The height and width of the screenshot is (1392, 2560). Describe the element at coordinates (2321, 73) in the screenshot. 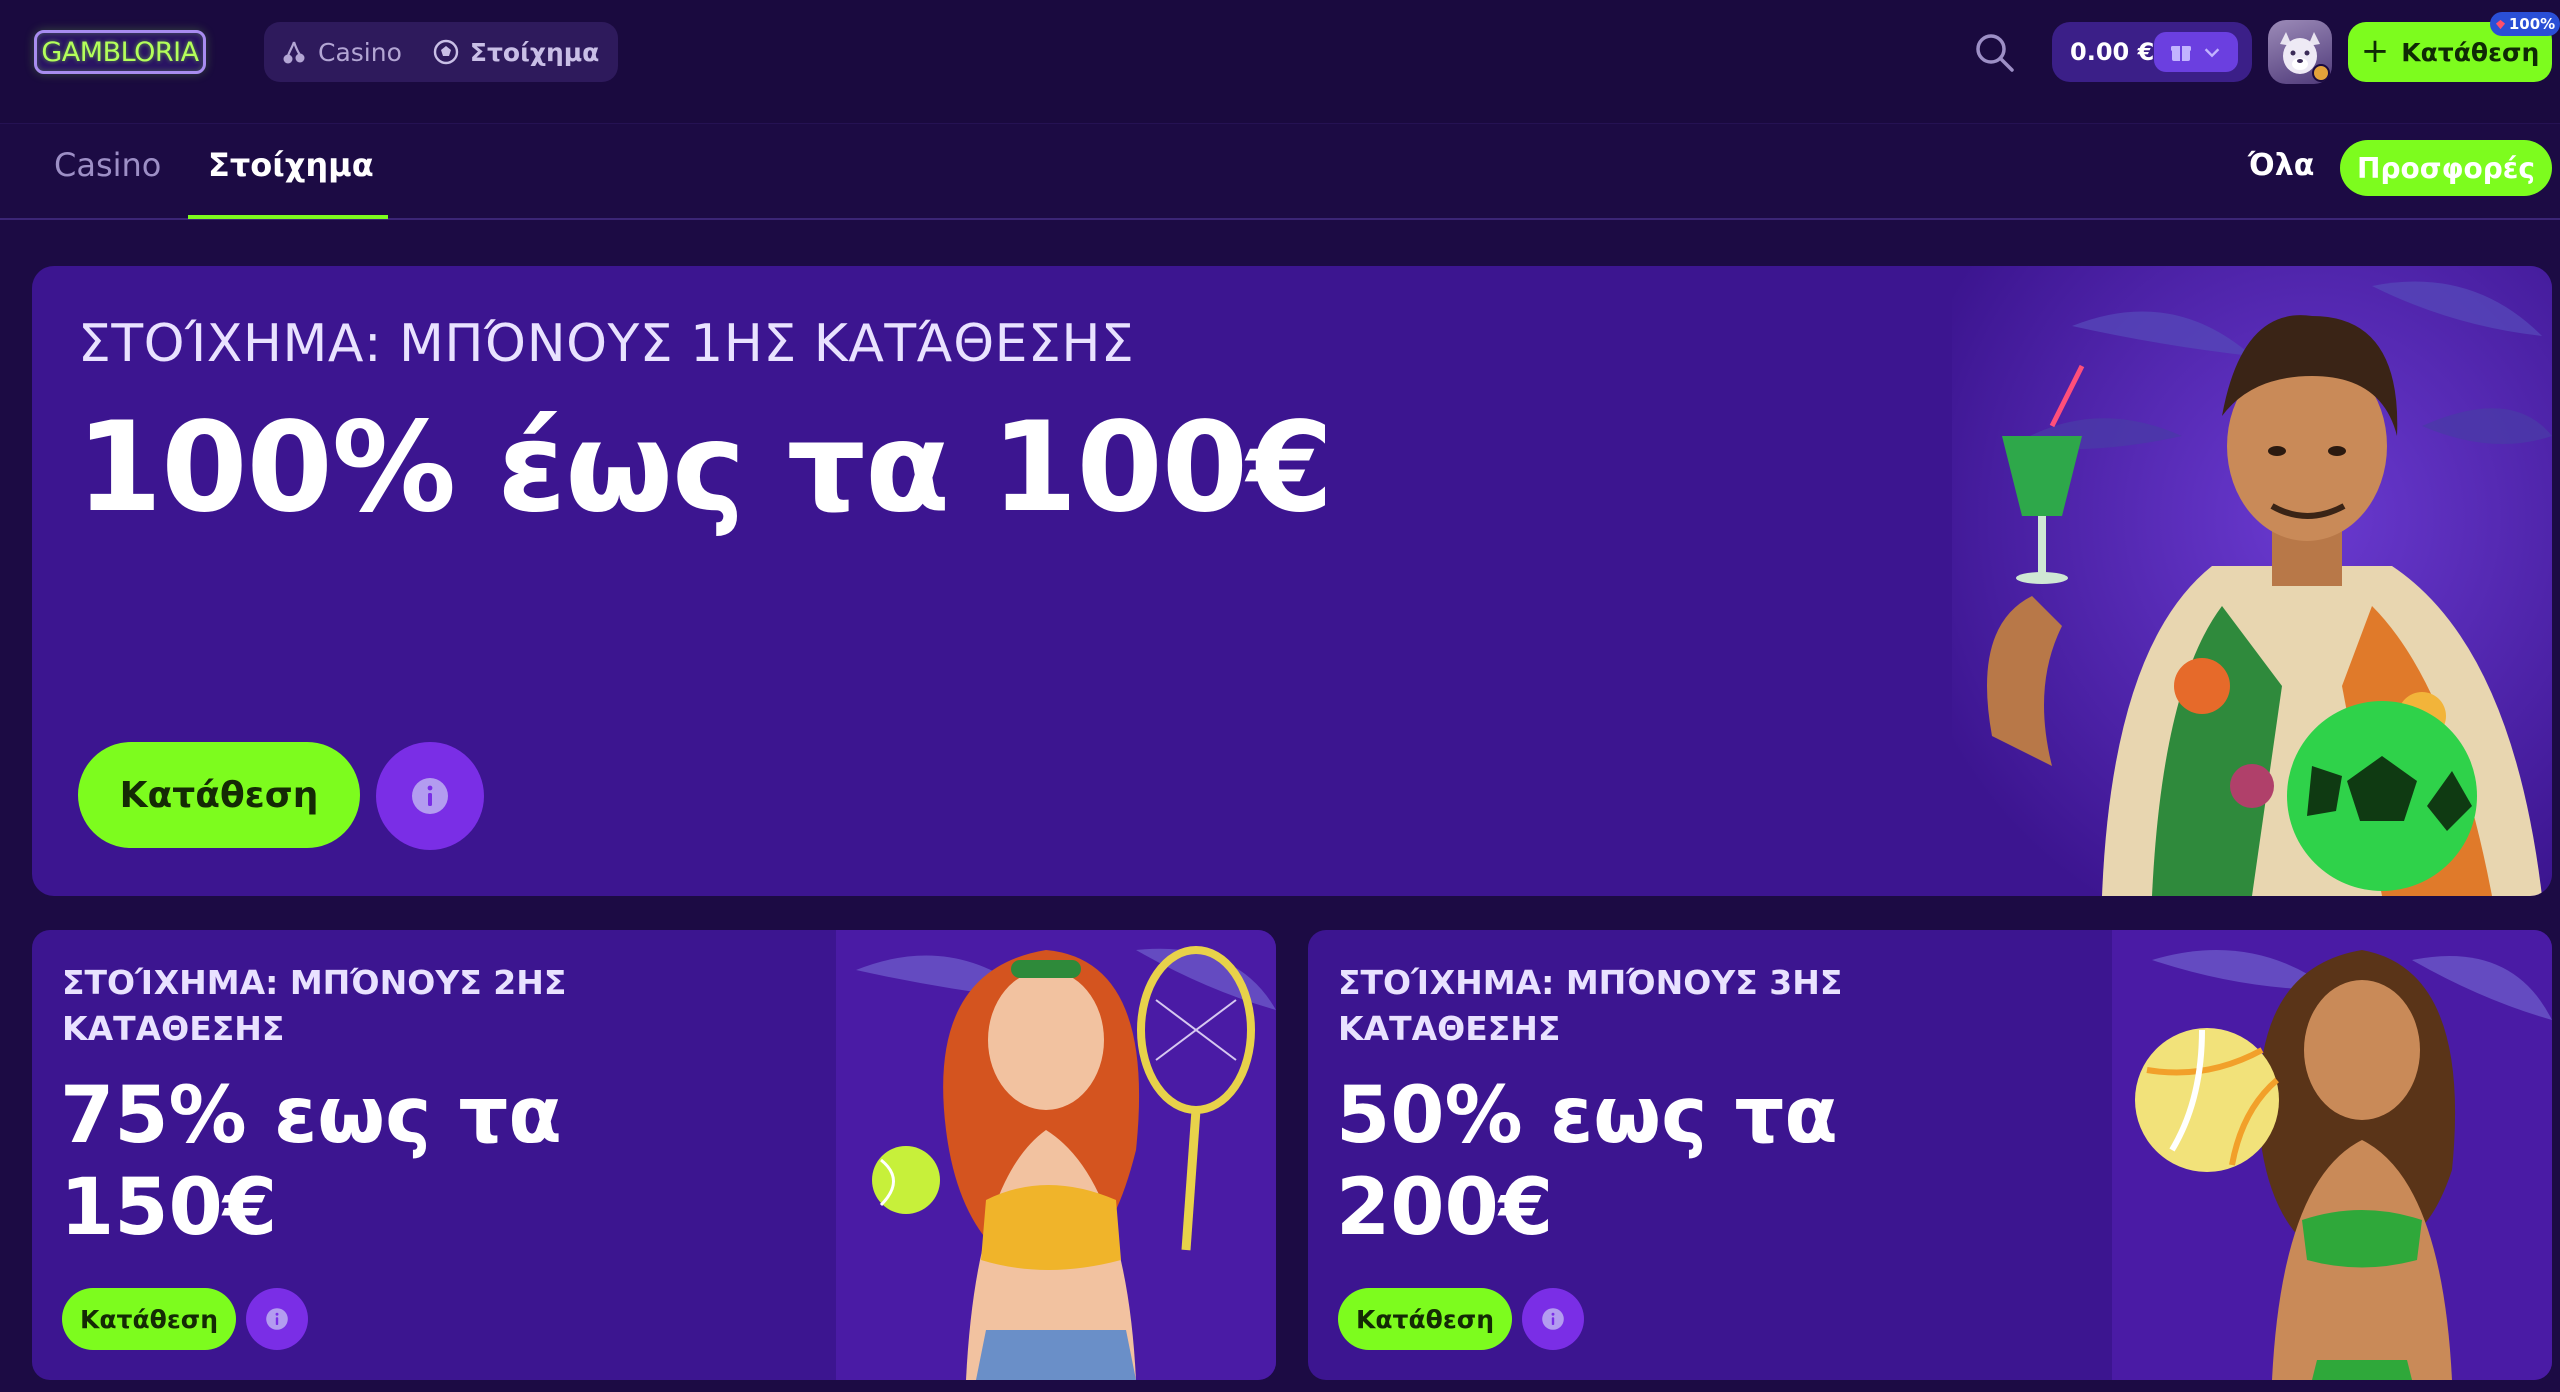

I see `avatar-level-badge` at that location.